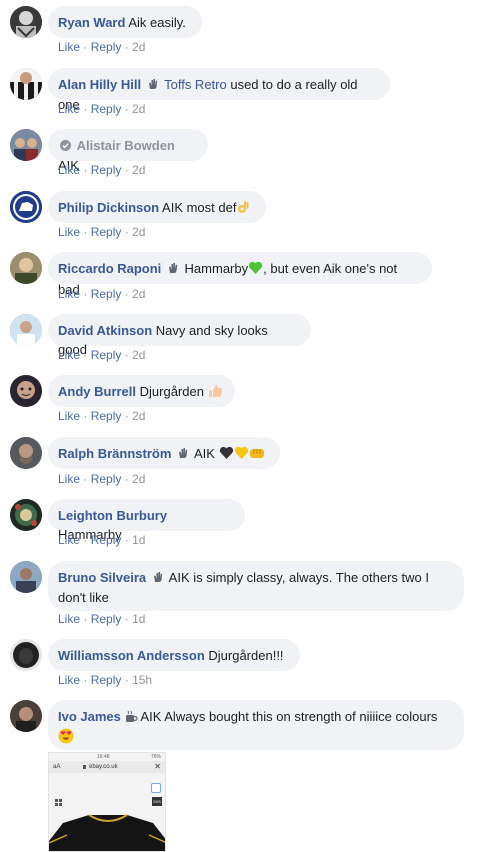  What do you see at coordinates (99, 84) in the screenshot?
I see `commenter-name: Alan Hilly Hill` at bounding box center [99, 84].